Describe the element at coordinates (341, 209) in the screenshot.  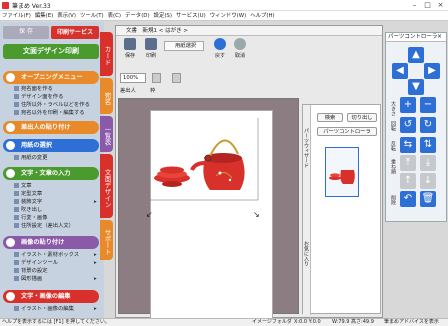
I see `parts-wizard-panel: パーツウィザード お気に入り 検索 切り出し パーツコントローラ` at that location.